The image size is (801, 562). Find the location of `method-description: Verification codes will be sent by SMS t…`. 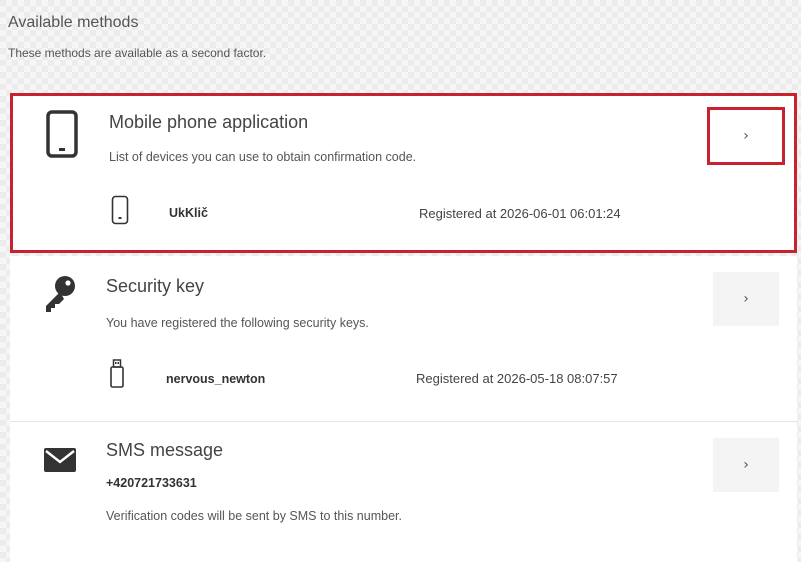

method-description: Verification codes will be sent by SMS t… is located at coordinates (254, 516).